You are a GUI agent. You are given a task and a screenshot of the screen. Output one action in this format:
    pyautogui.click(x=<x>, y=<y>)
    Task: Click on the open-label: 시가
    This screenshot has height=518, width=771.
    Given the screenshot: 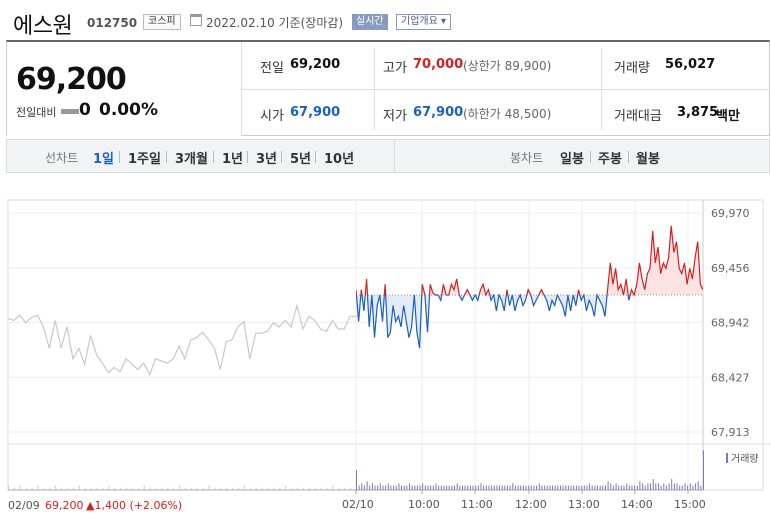 What is the action you would take?
    pyautogui.click(x=272, y=116)
    